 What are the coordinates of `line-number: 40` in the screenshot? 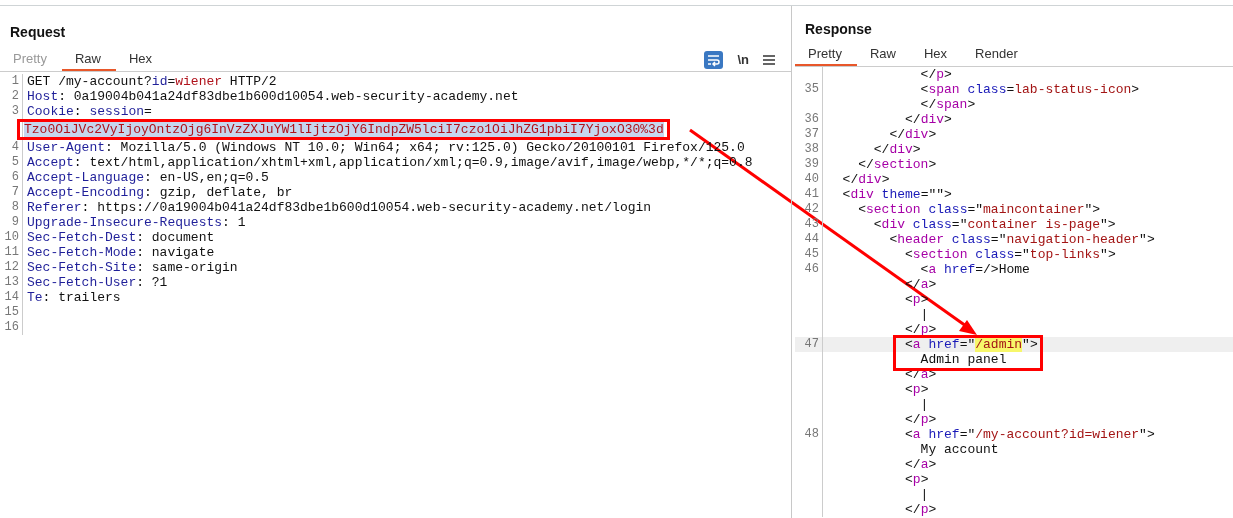 It's located at (809, 179).